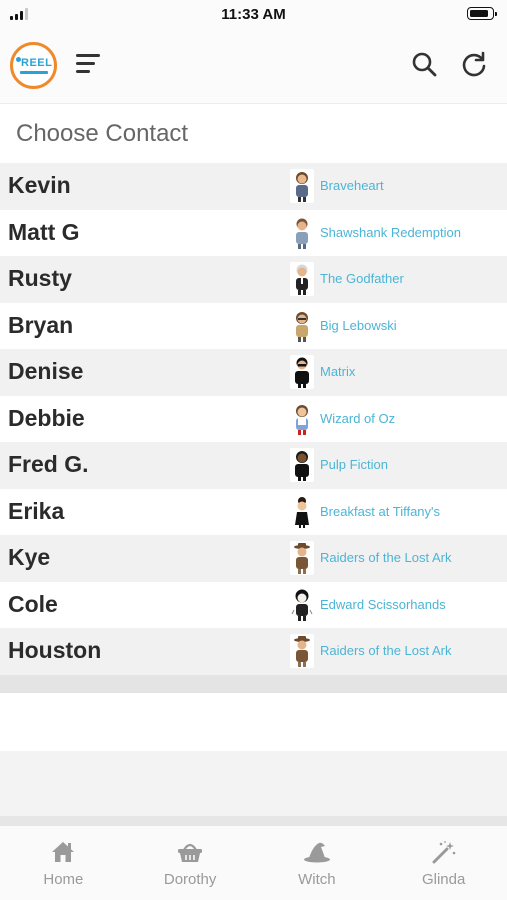 The width and height of the screenshot is (507, 900). What do you see at coordinates (352, 185) in the screenshot?
I see `contact-movie: Braveheart` at bounding box center [352, 185].